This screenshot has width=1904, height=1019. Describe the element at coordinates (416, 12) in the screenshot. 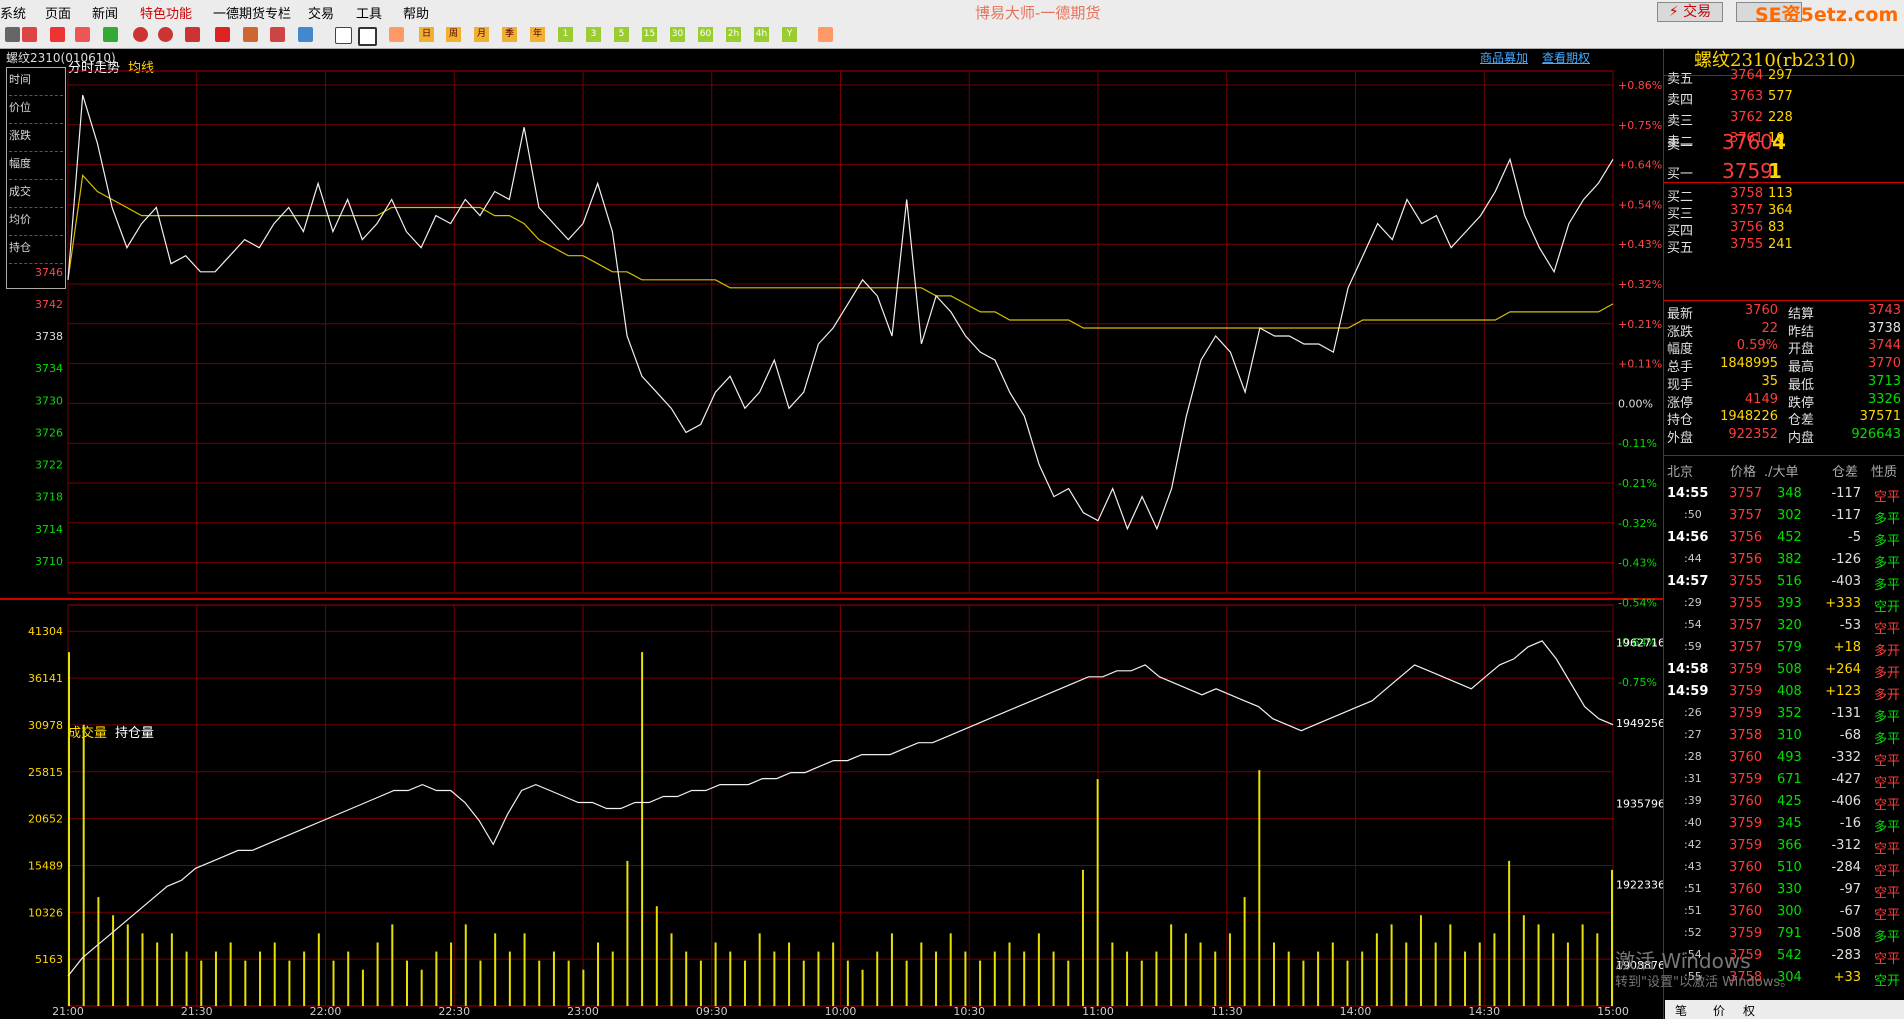

I see `menu-help: 帮助` at that location.